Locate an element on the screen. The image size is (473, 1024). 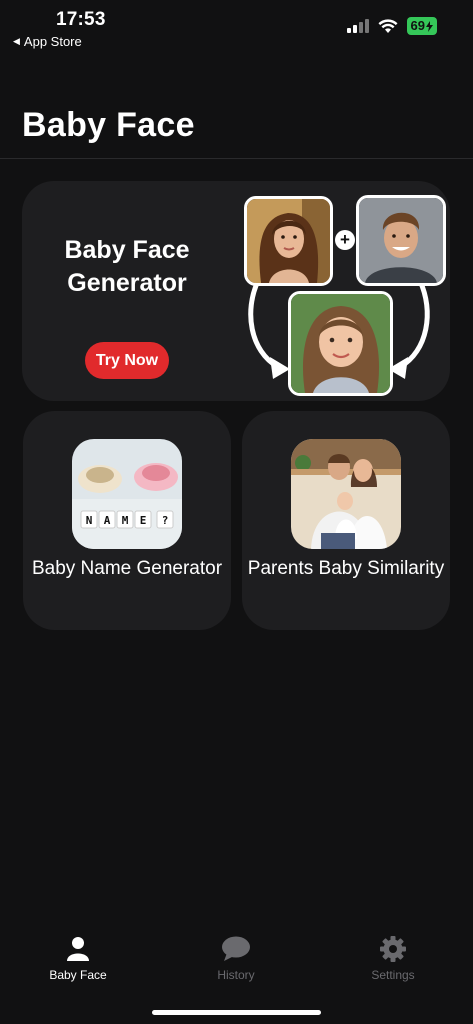
back-to-app-store-link: ◀ App Store is located at coordinates (47, 41).